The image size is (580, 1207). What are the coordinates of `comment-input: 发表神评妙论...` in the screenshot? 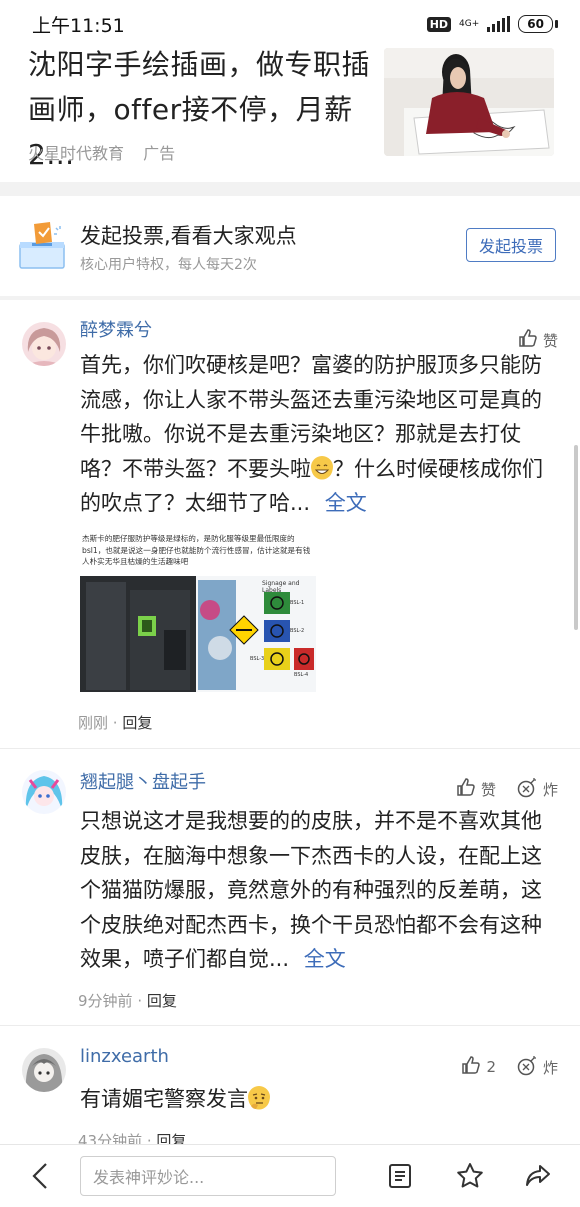 It's located at (208, 1176).